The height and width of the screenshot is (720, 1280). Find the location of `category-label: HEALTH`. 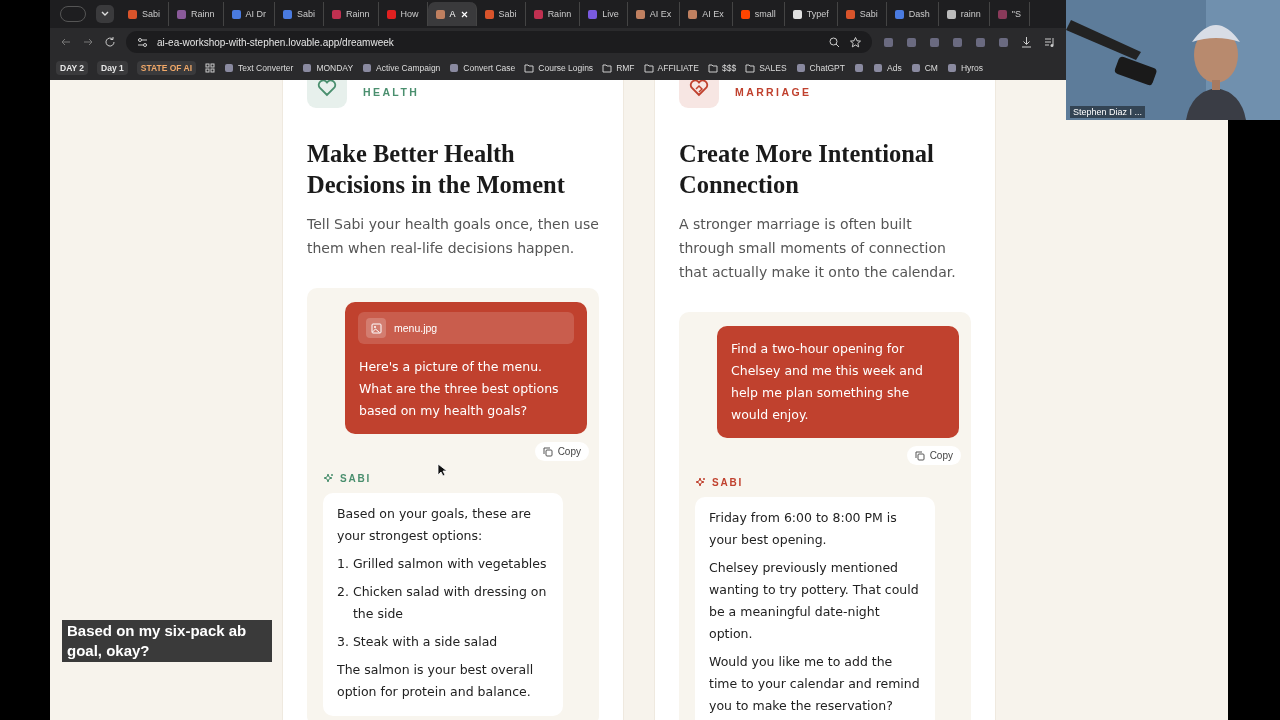

category-label: HEALTH is located at coordinates (391, 92).